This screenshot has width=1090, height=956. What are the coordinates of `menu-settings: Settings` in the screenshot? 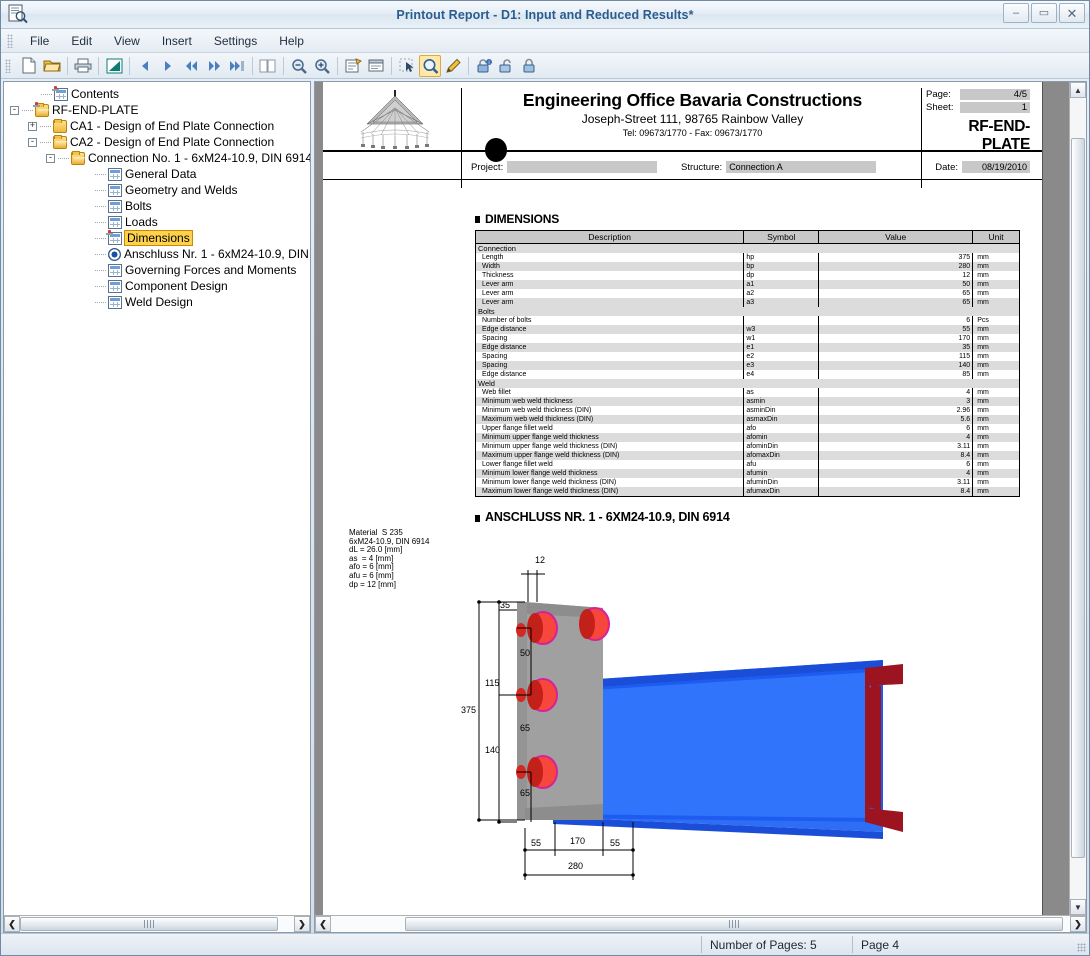 It's located at (235, 41).